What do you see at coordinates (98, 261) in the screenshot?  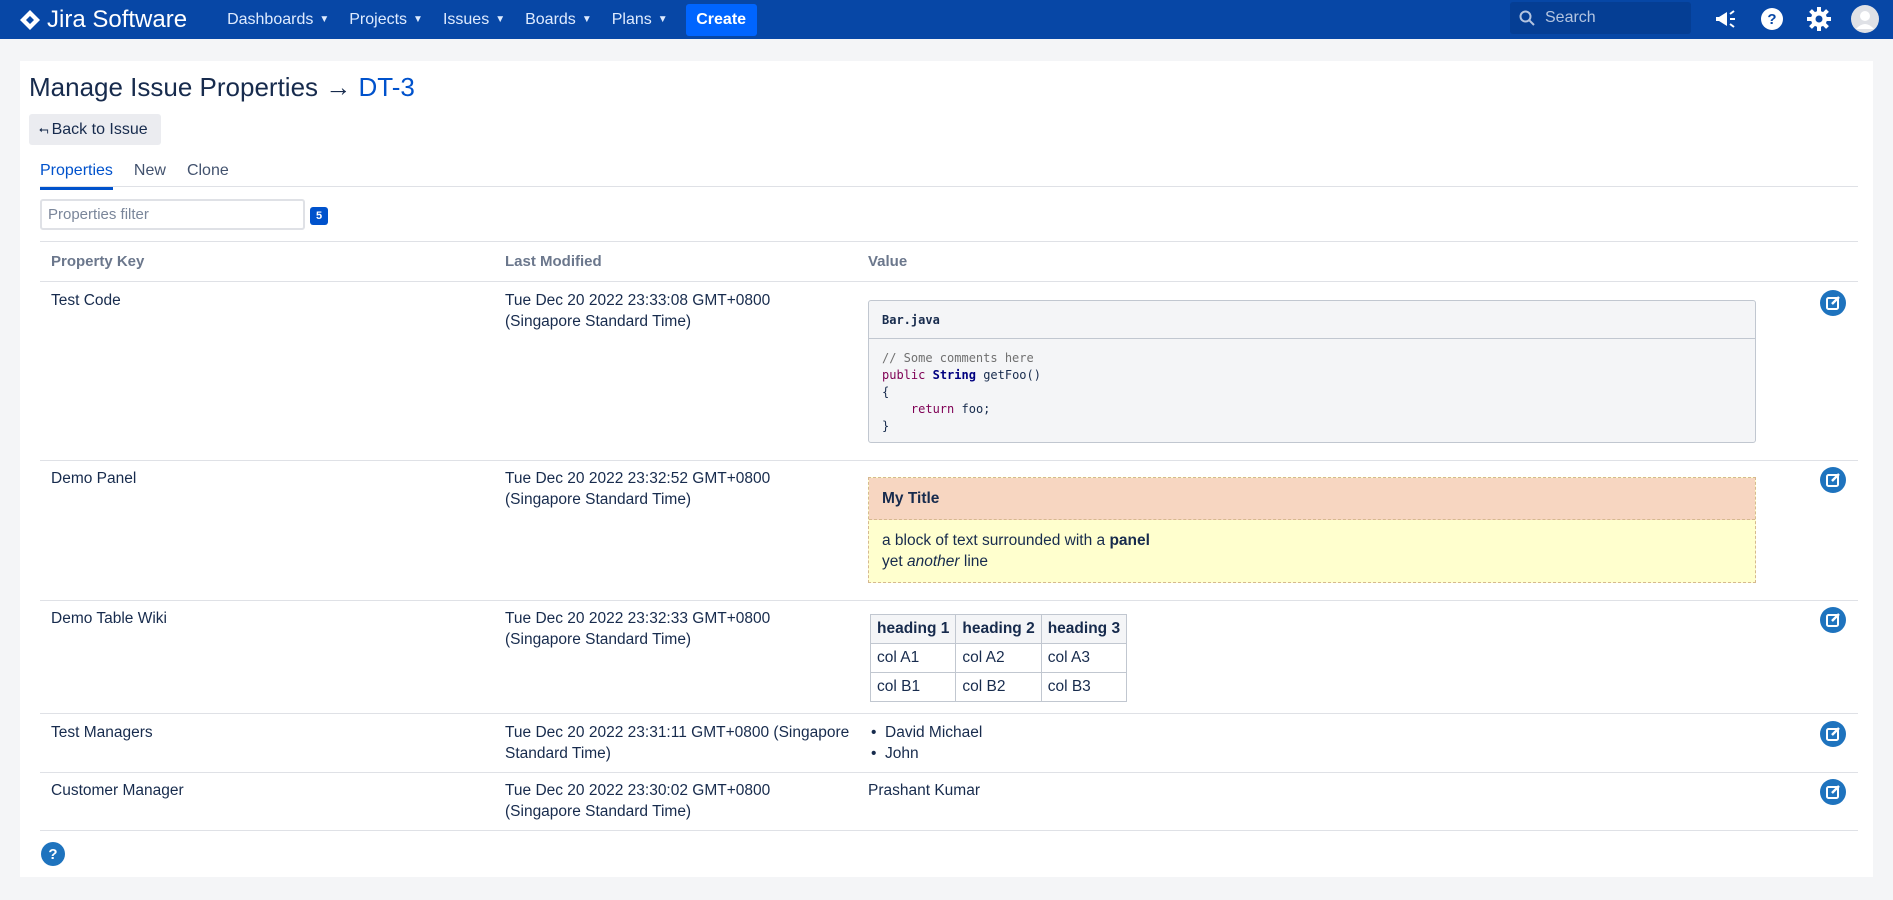 I see `header-property-key: Property Key` at bounding box center [98, 261].